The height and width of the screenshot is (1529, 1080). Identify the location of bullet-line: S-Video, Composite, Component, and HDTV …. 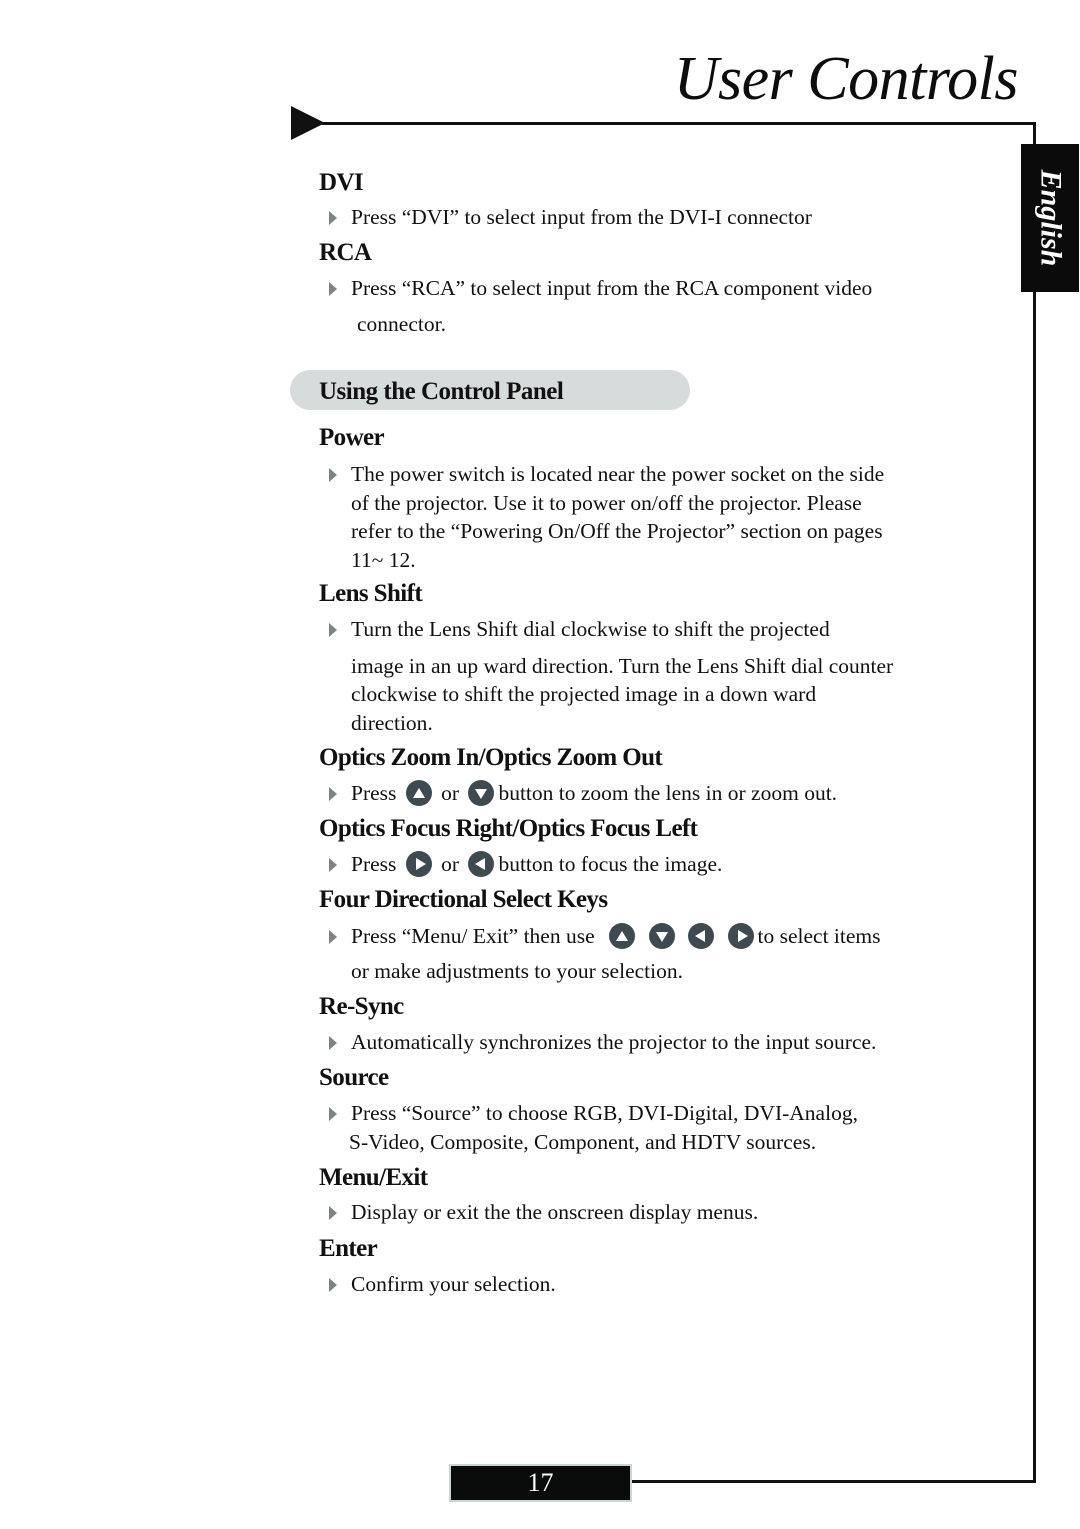
(583, 1141).